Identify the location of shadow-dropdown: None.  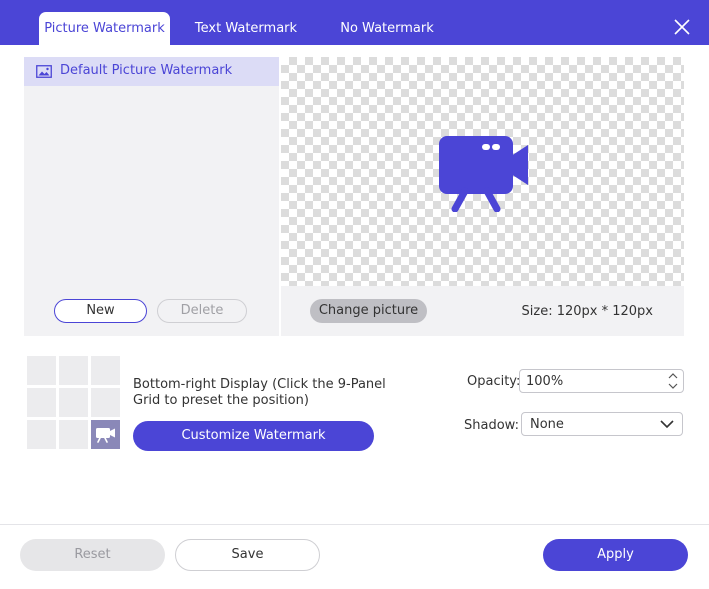
(602, 424).